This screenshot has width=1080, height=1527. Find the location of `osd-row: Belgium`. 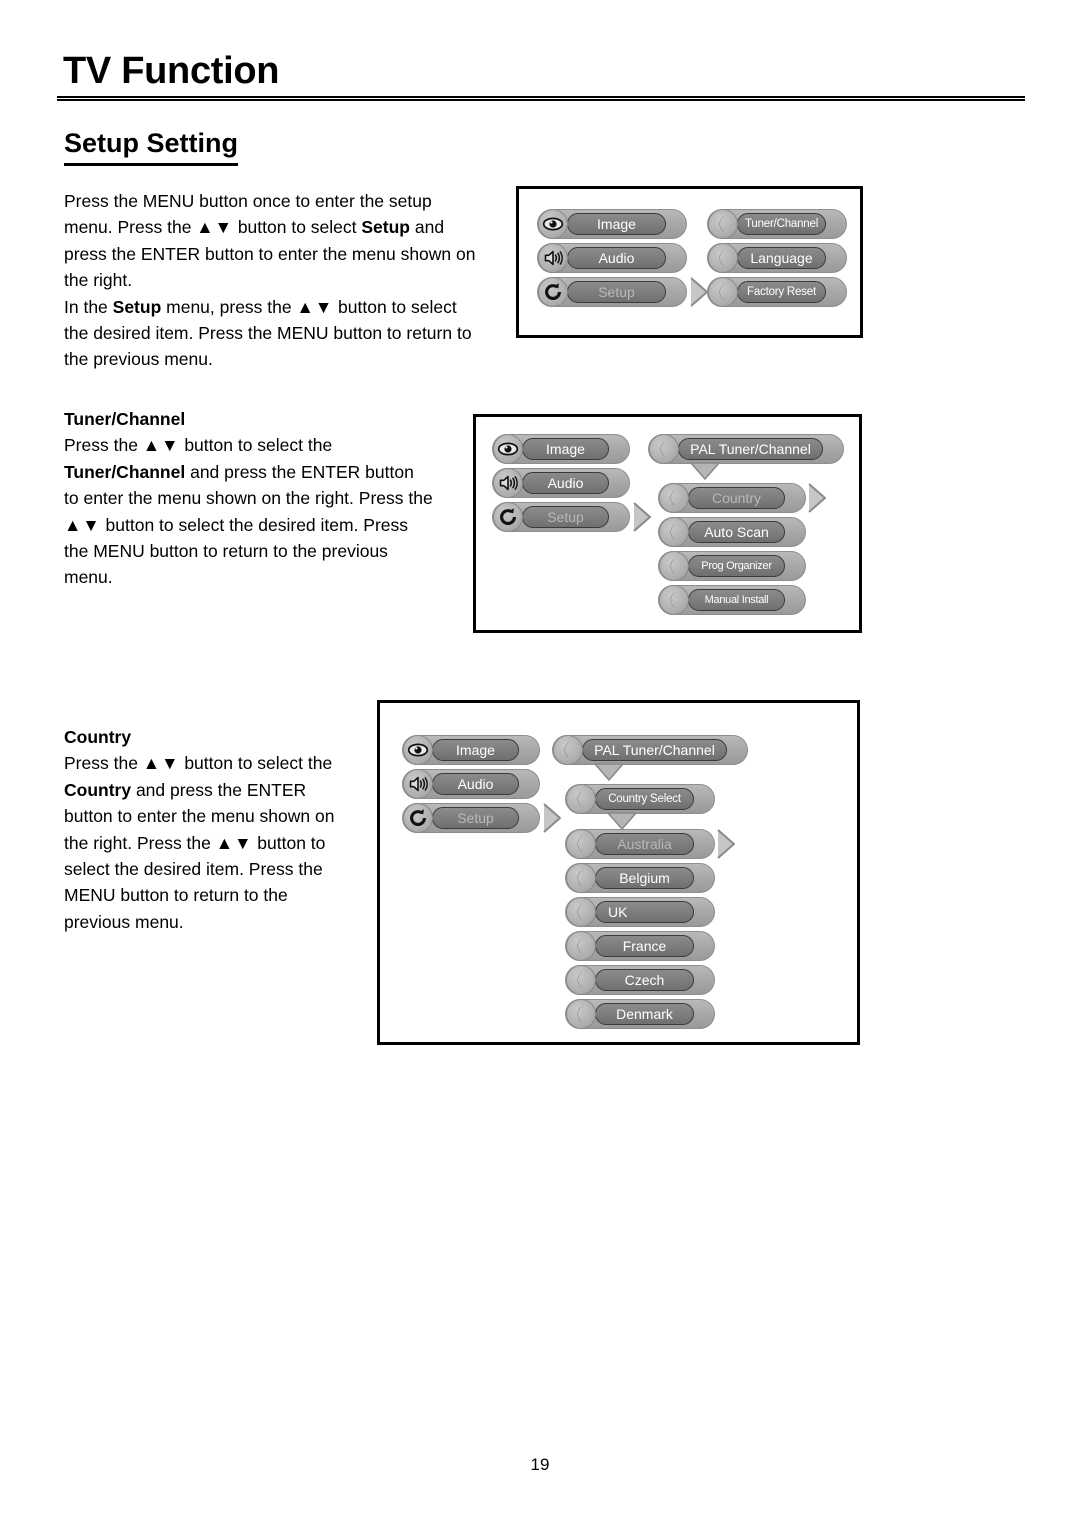

osd-row: Belgium is located at coordinates (640, 878).